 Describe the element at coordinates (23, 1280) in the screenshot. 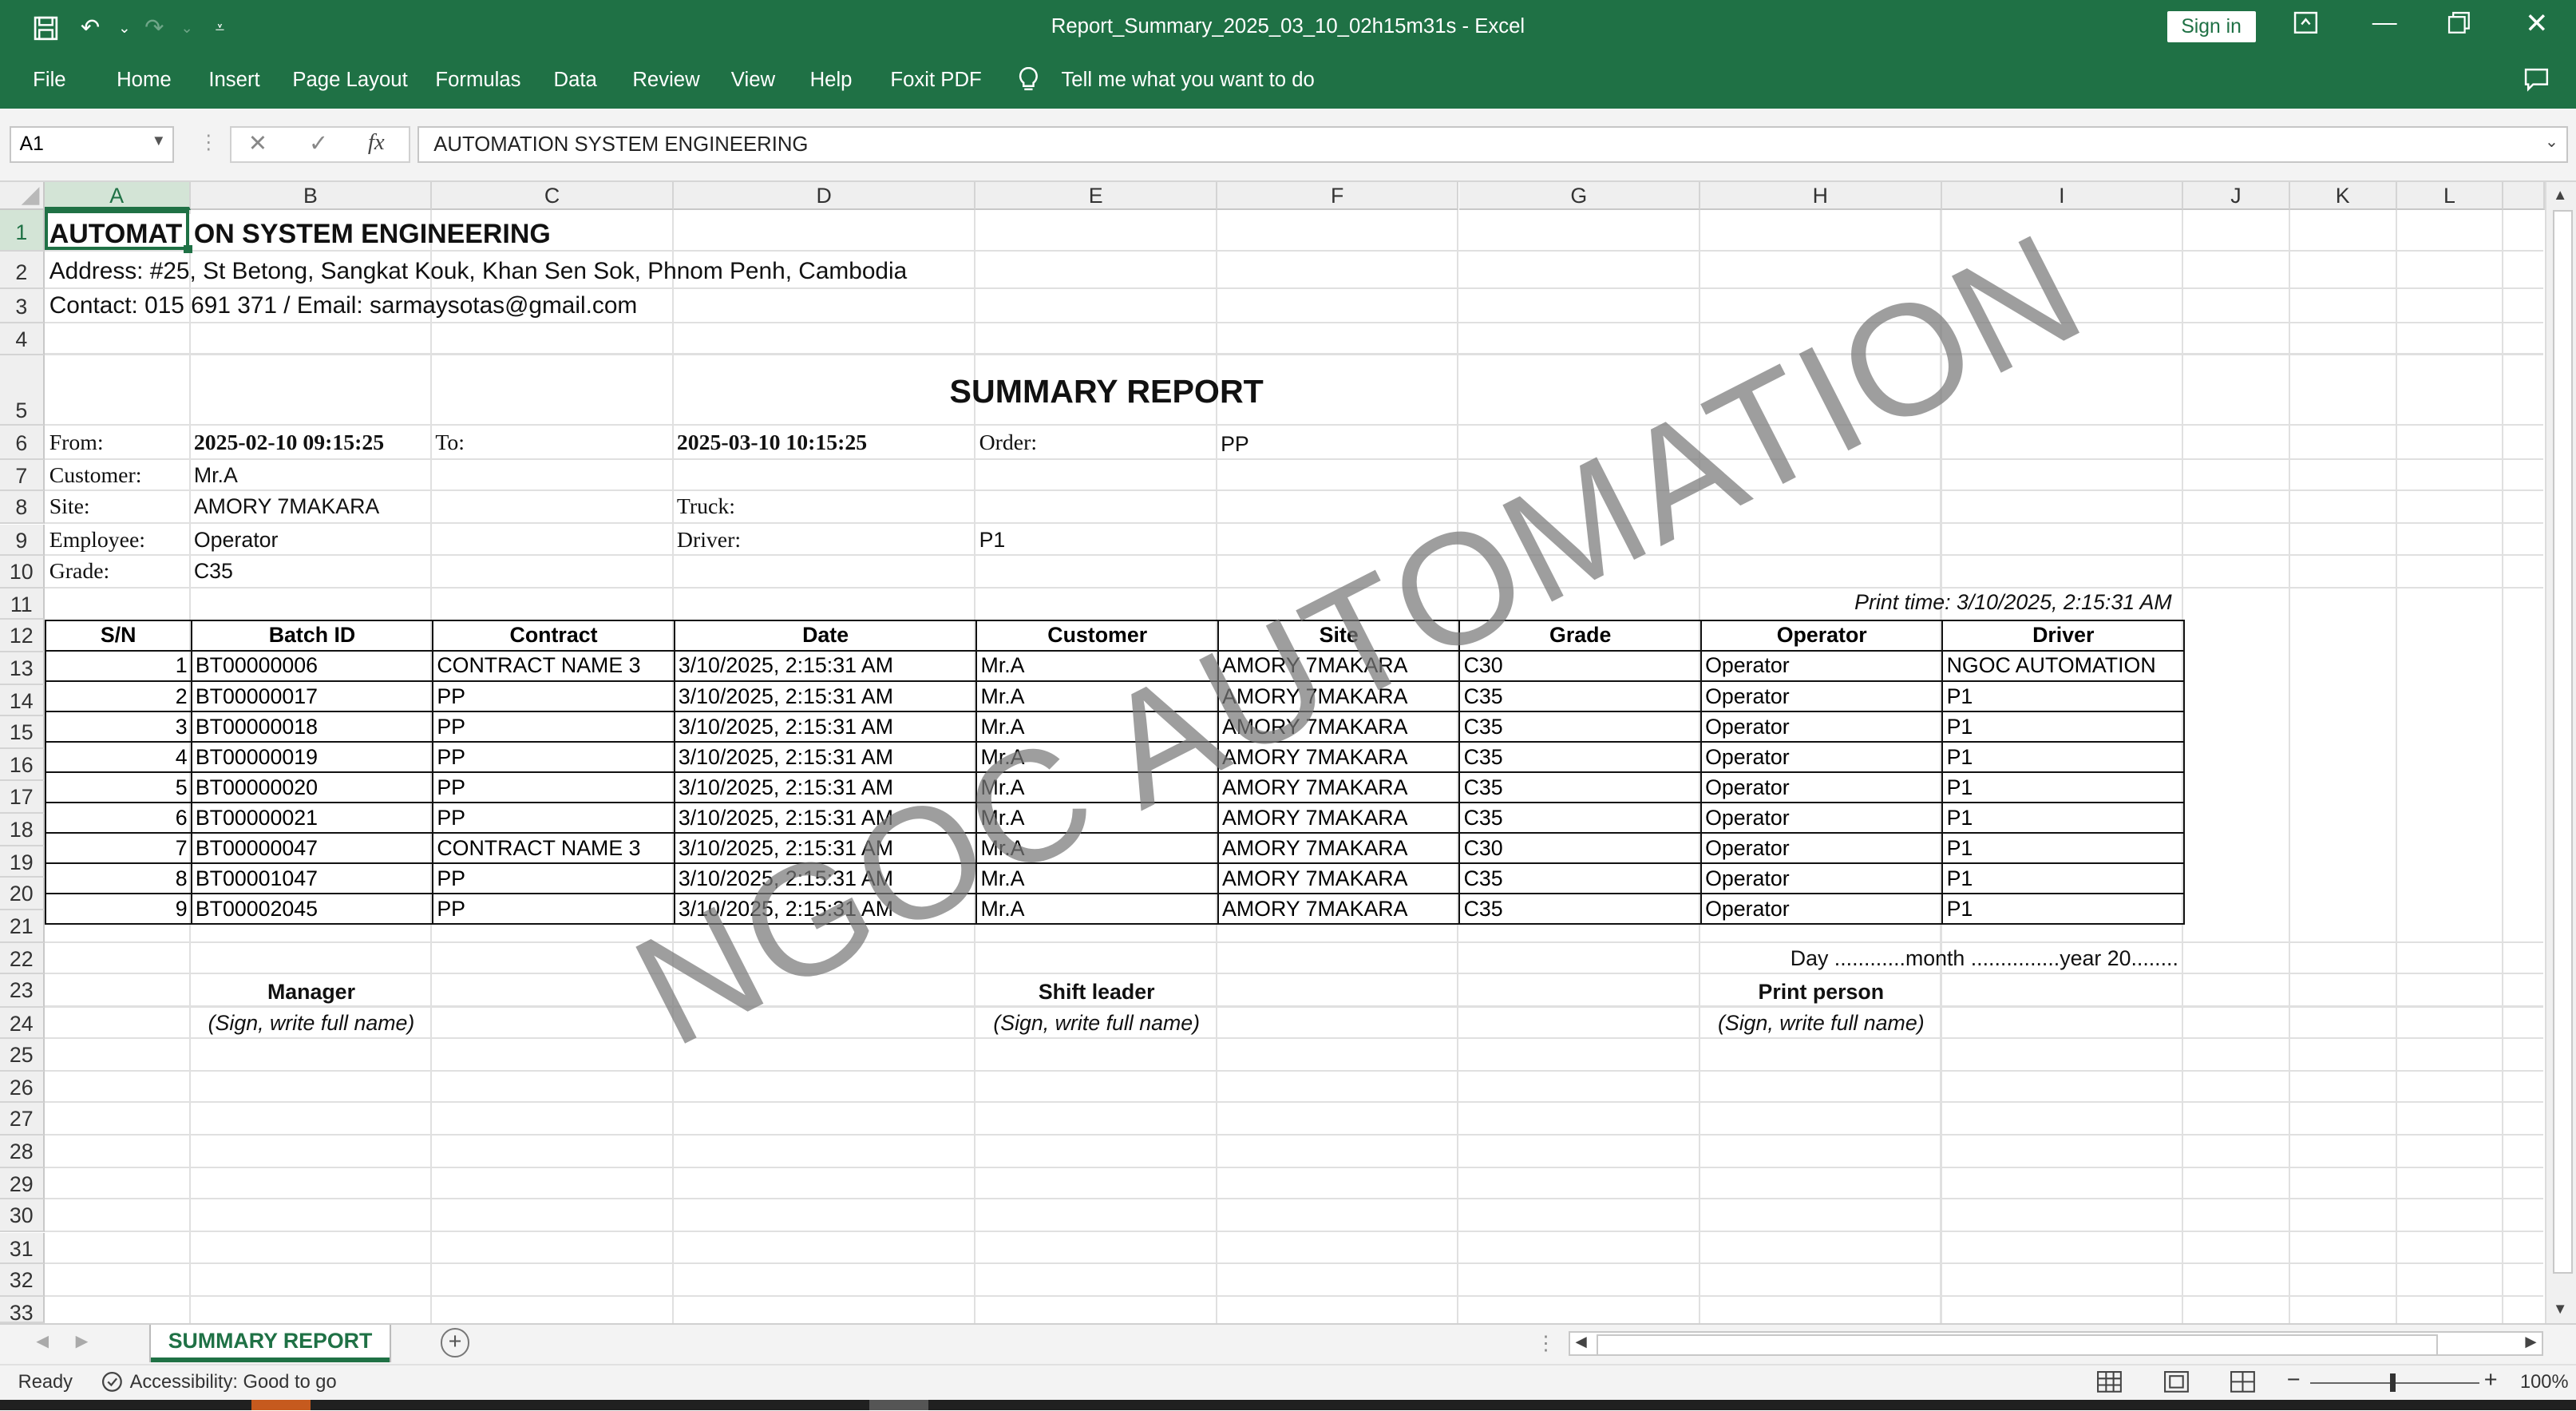

I see `row-header-32: 32` at that location.